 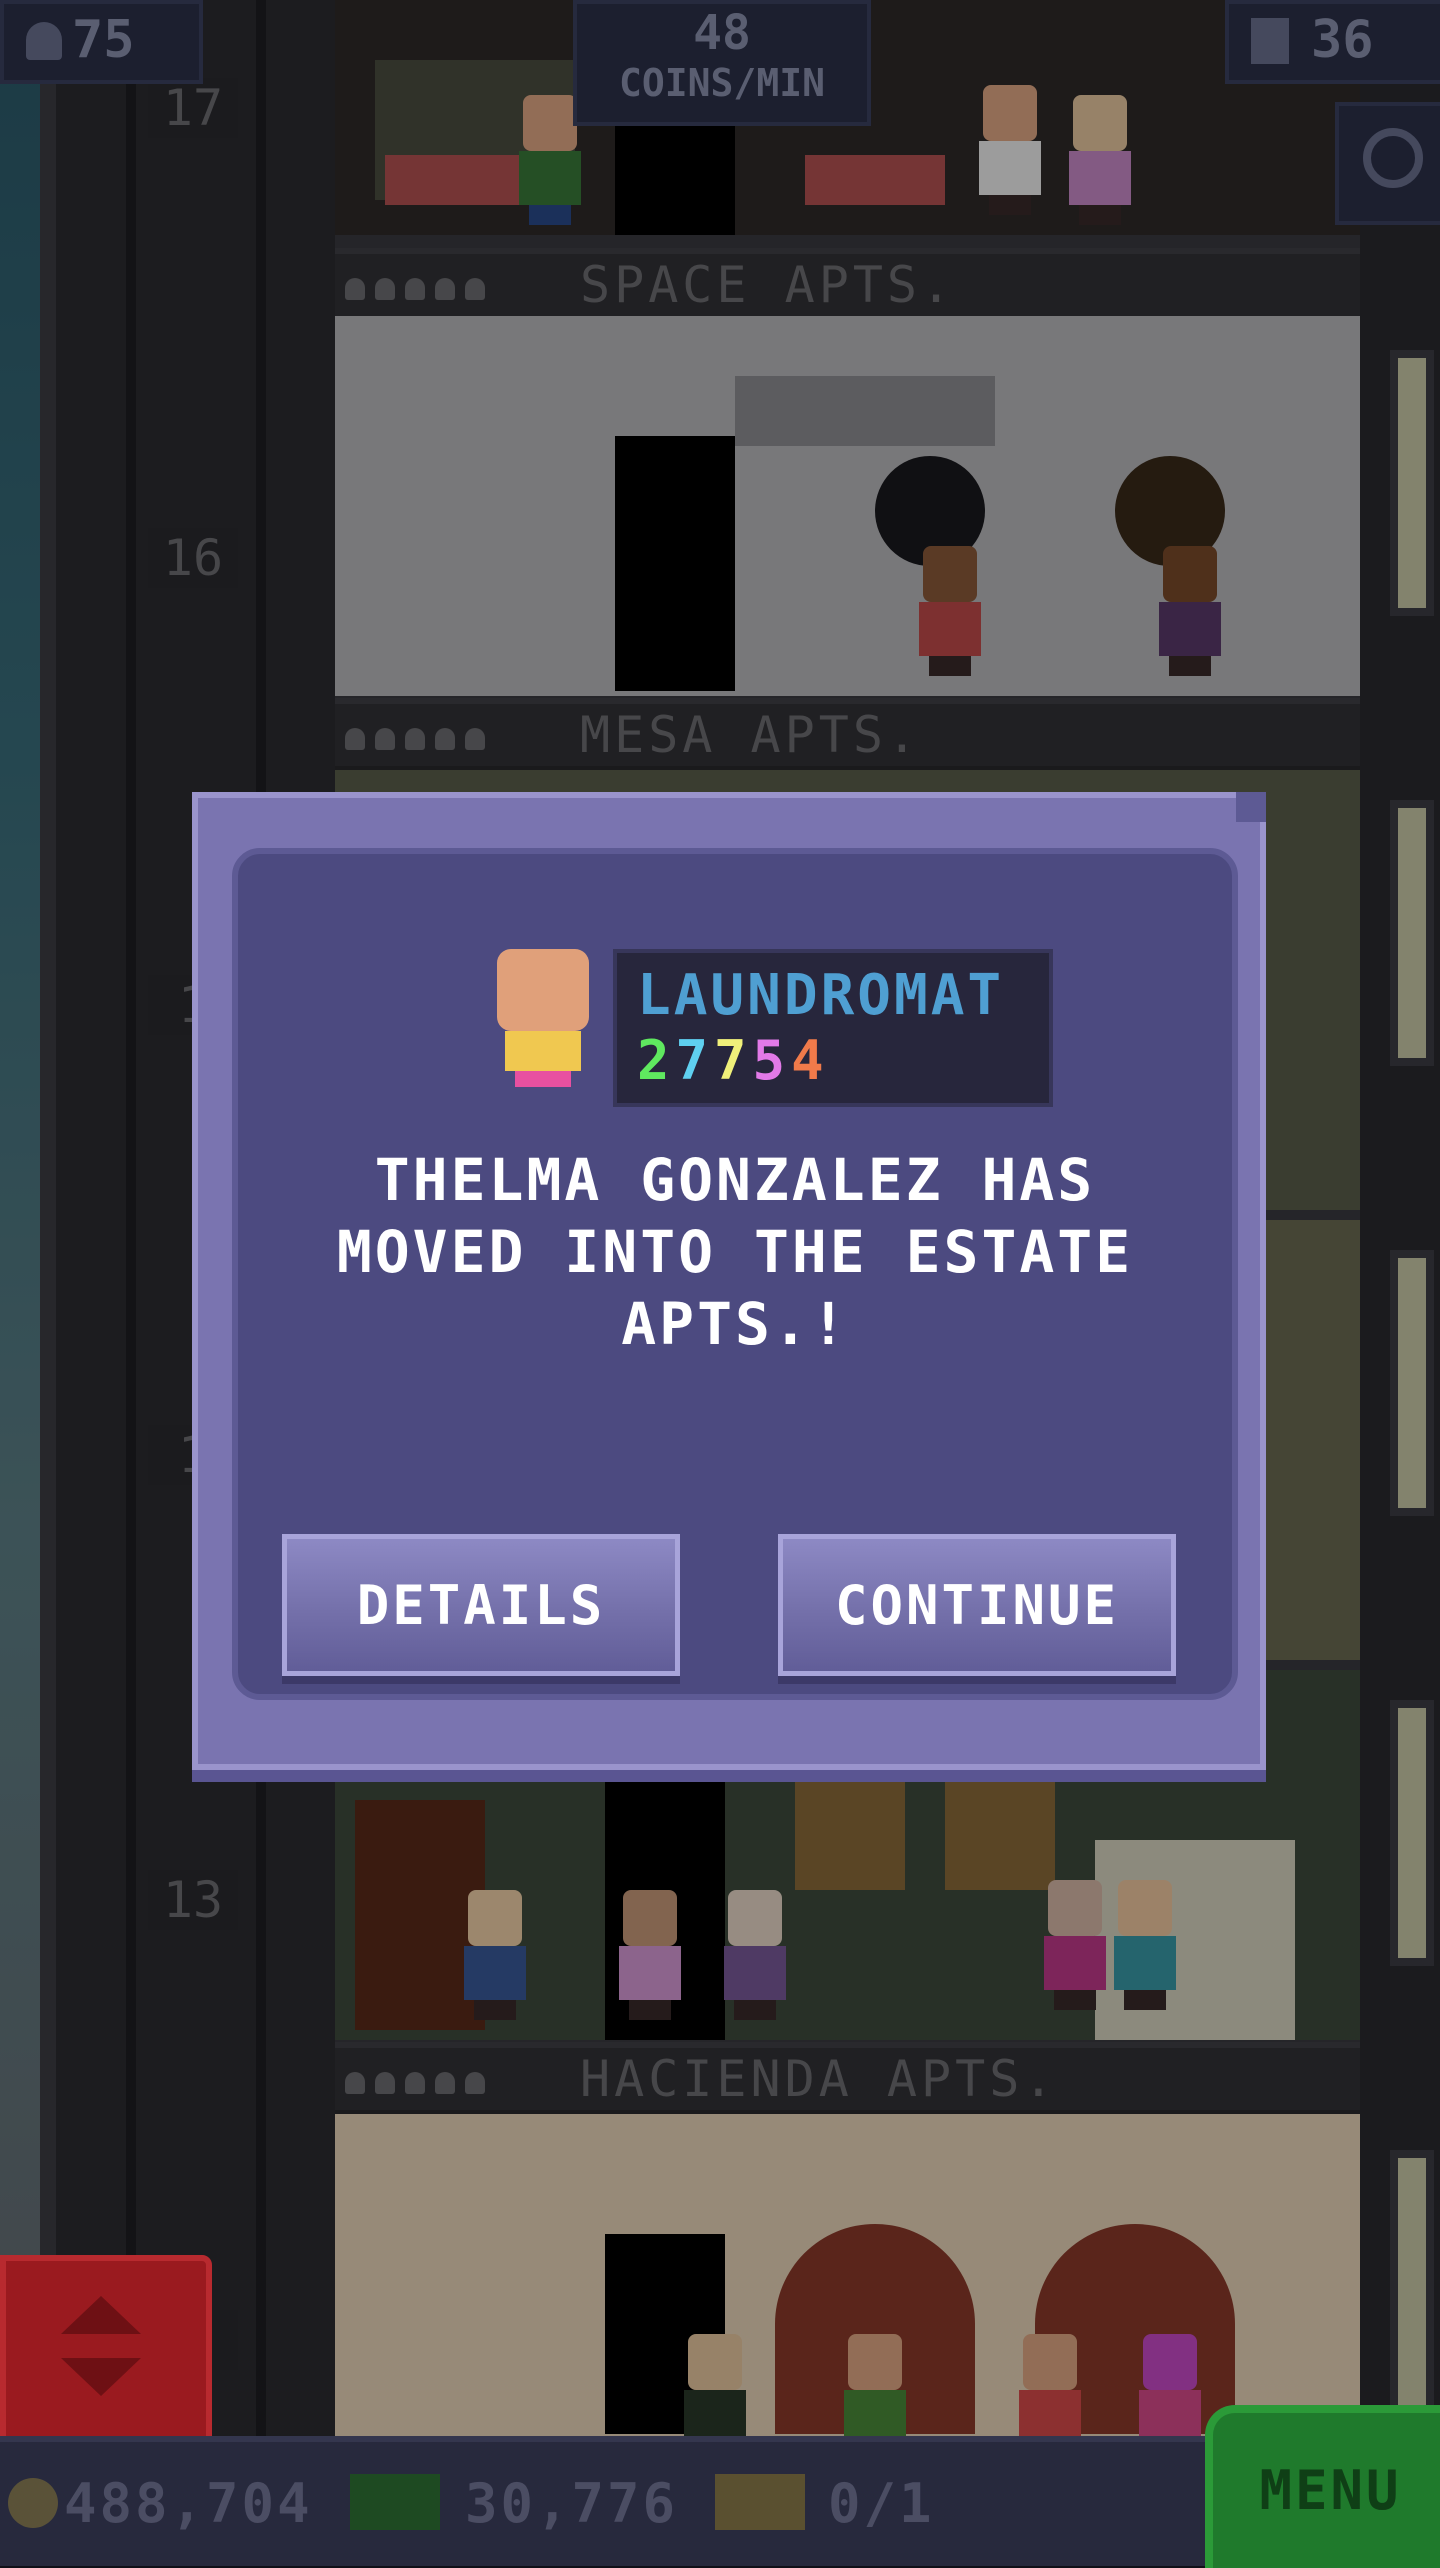 I want to click on job-card: LAUNDROMAT 27754, so click(x=833, y=1028).